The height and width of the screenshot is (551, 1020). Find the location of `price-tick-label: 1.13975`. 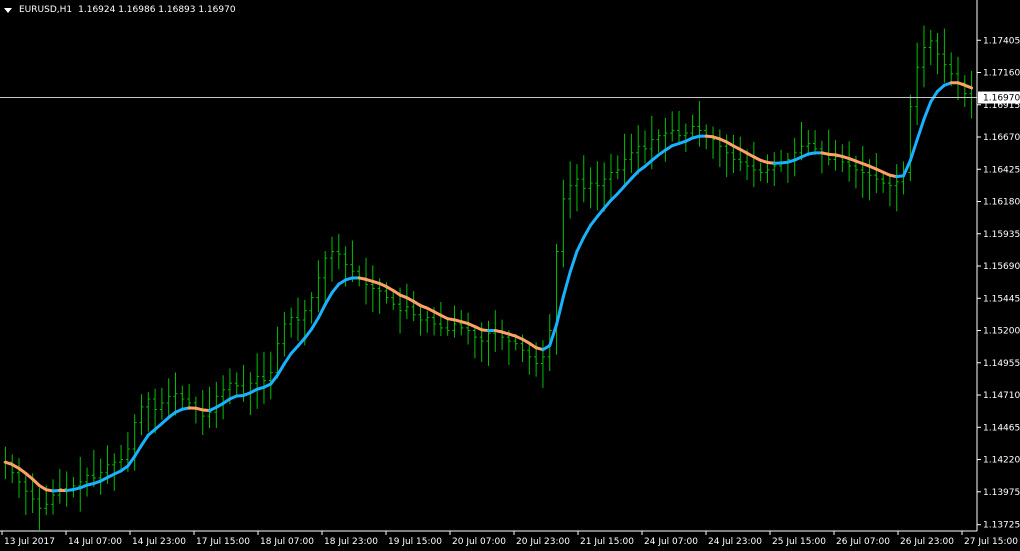

price-tick-label: 1.13975 is located at coordinates (1001, 493).